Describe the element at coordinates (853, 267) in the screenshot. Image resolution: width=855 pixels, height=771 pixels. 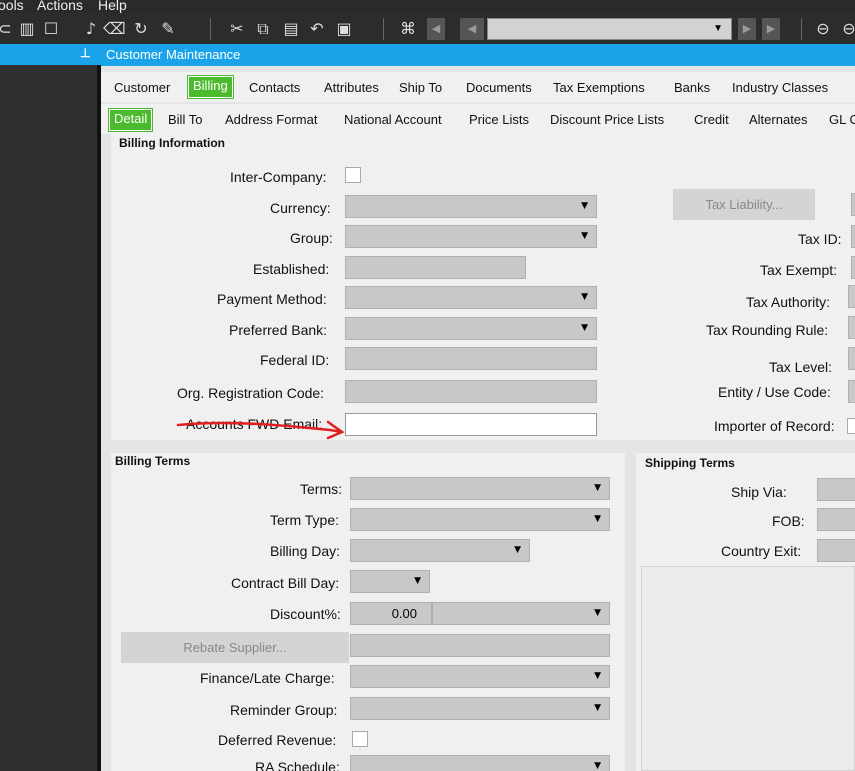
I see `tax-exempt-field` at that location.